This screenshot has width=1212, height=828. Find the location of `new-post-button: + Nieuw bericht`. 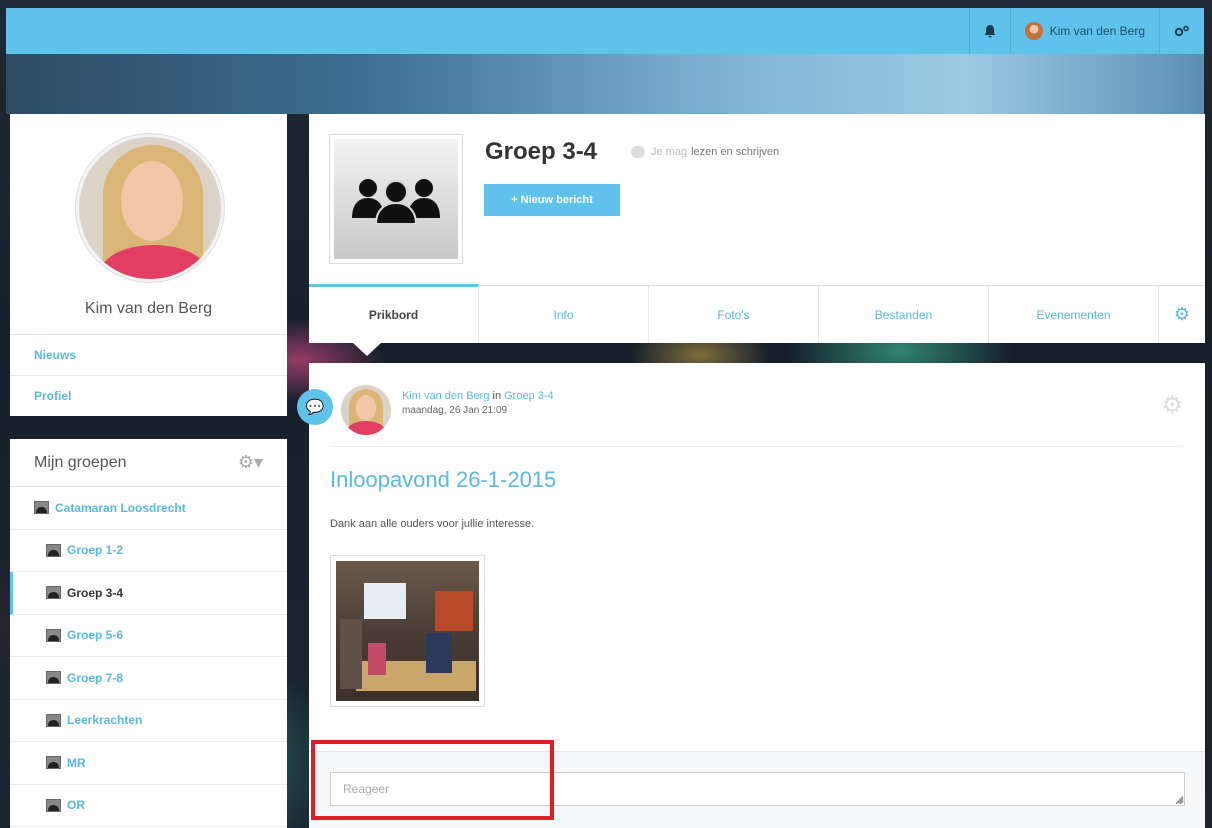

new-post-button: + Nieuw bericht is located at coordinates (552, 200).